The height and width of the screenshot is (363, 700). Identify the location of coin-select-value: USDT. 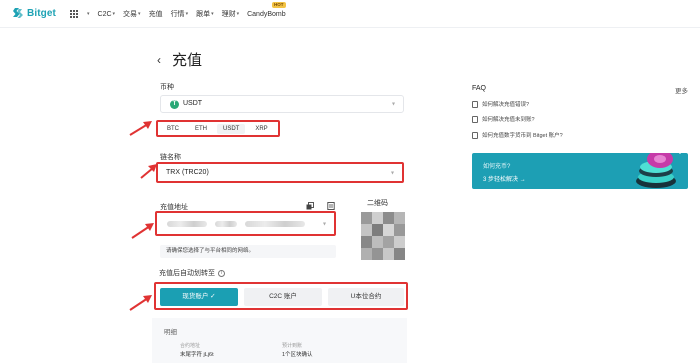
(193, 103).